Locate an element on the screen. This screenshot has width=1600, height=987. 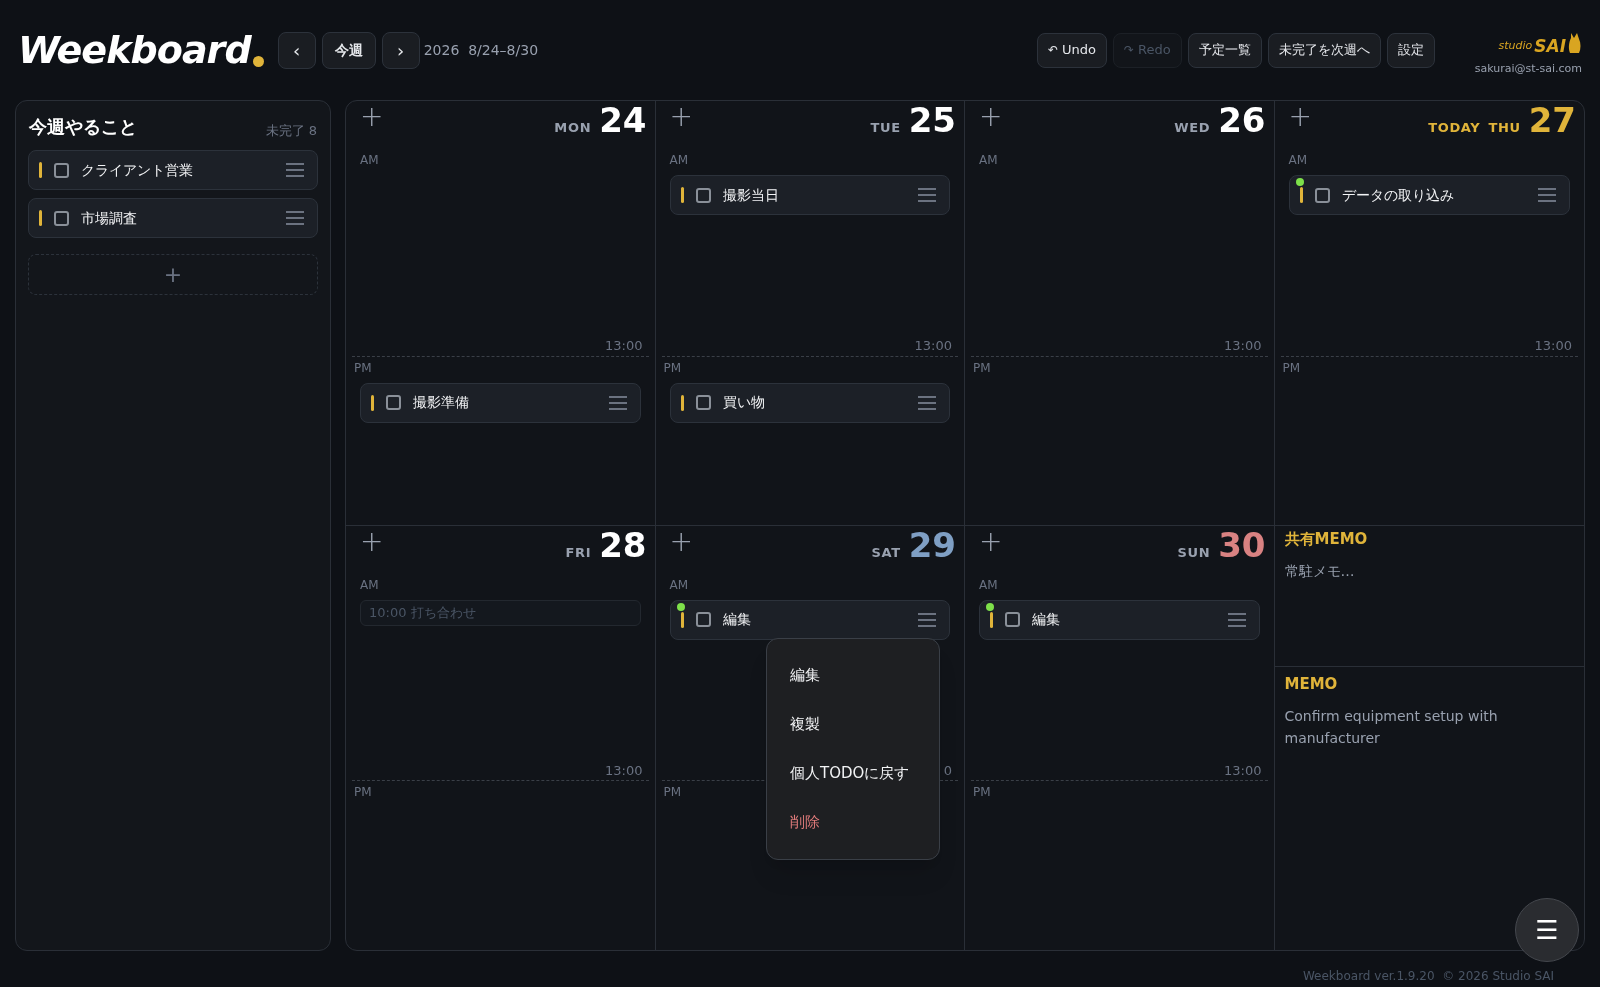
weekday-label: THU is located at coordinates (1504, 128).